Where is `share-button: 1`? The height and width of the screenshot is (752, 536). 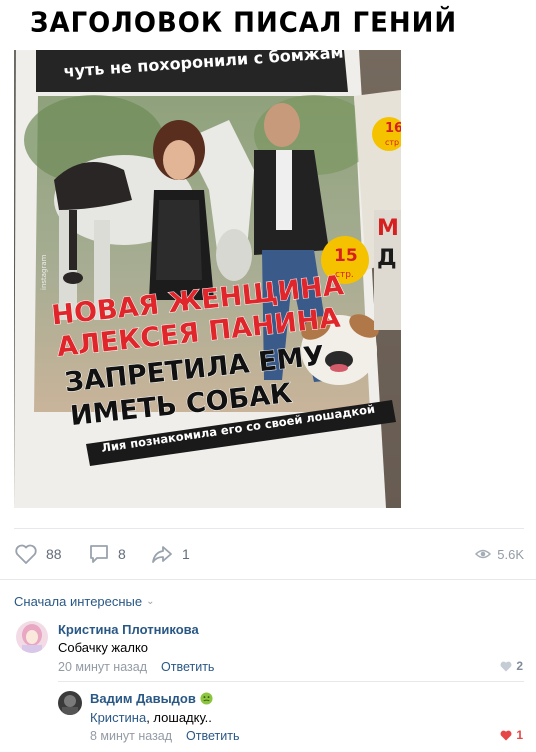 share-button: 1 is located at coordinates (170, 554).